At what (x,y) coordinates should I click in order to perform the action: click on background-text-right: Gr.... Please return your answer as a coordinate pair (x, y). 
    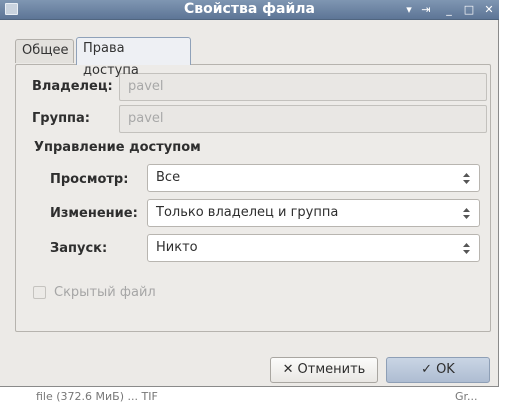
    Looking at the image, I should click on (466, 396).